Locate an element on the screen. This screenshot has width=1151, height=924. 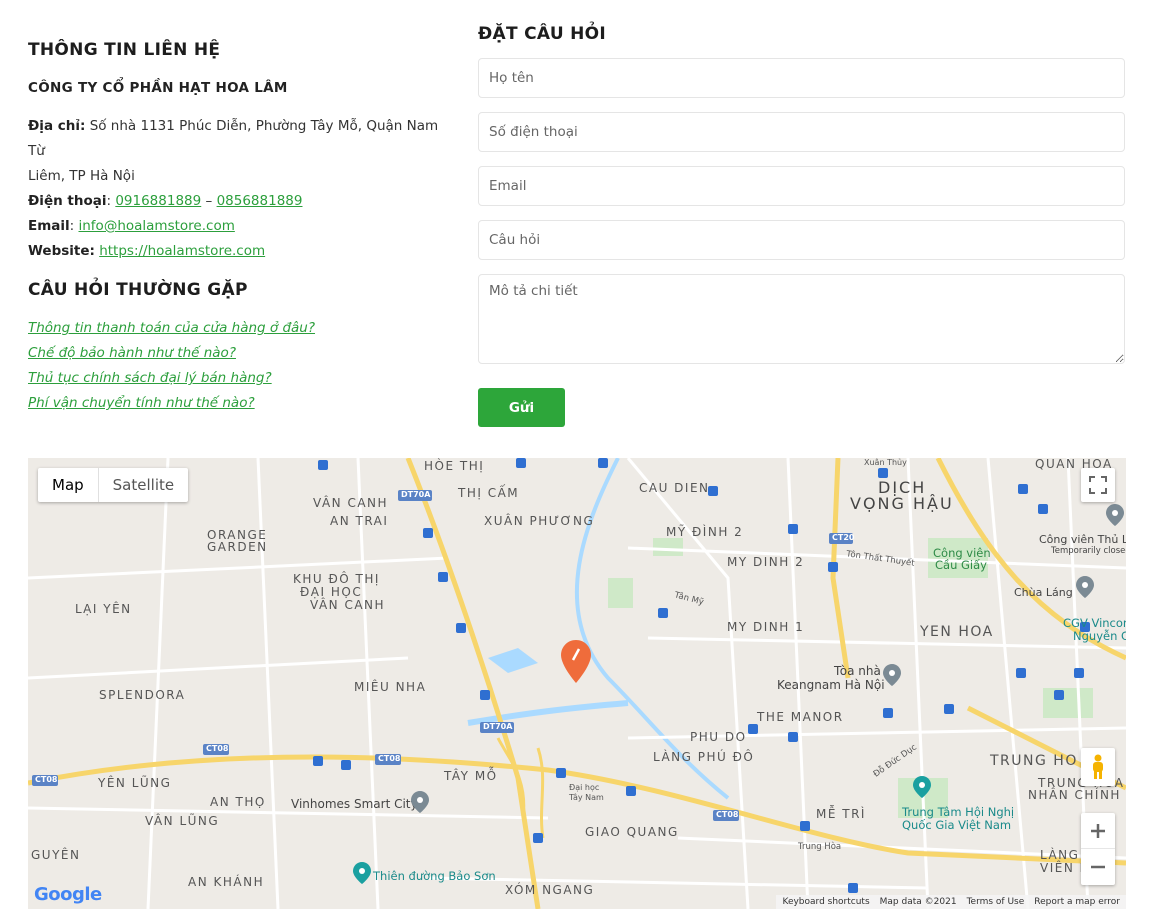
vinhomes-poi-icon is located at coordinates (420, 802).